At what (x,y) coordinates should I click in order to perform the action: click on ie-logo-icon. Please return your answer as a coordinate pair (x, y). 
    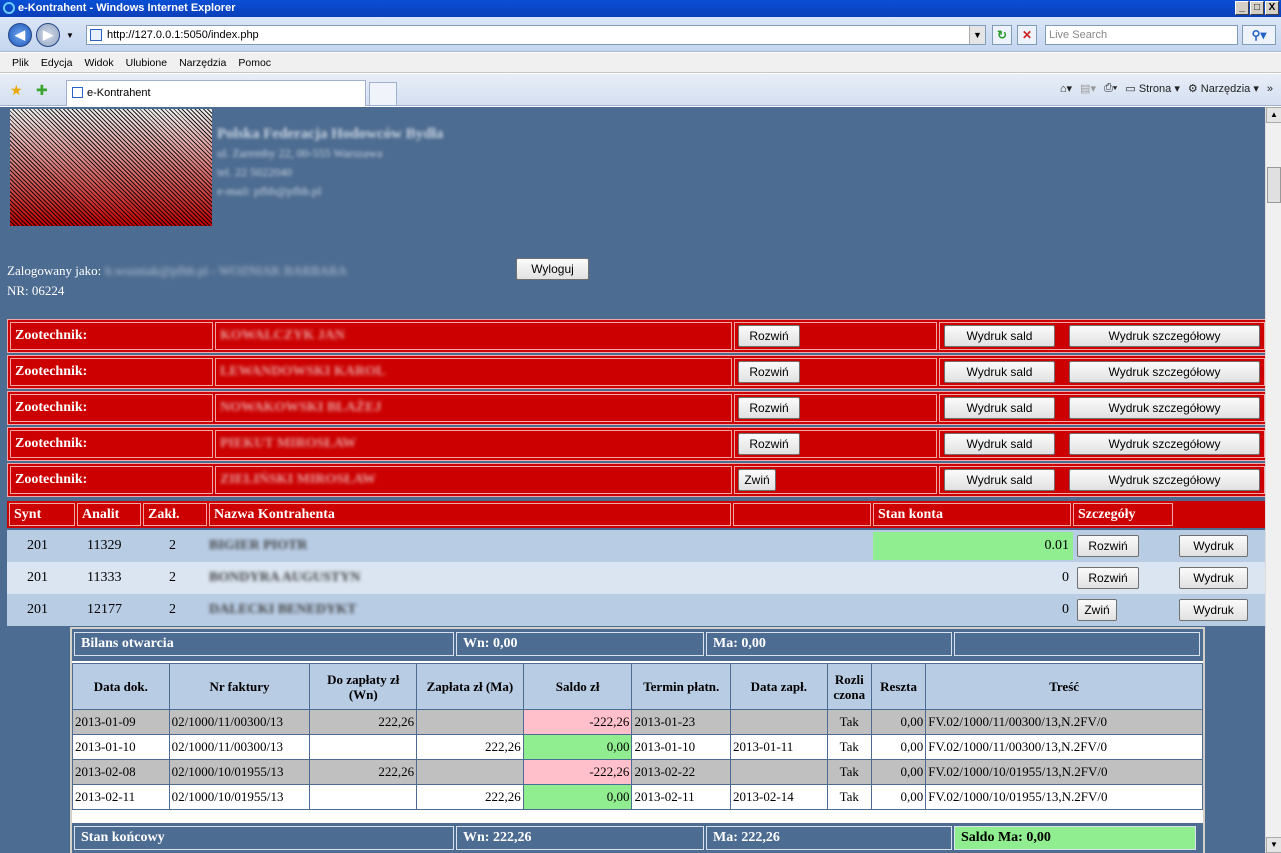
    Looking at the image, I should click on (9, 8).